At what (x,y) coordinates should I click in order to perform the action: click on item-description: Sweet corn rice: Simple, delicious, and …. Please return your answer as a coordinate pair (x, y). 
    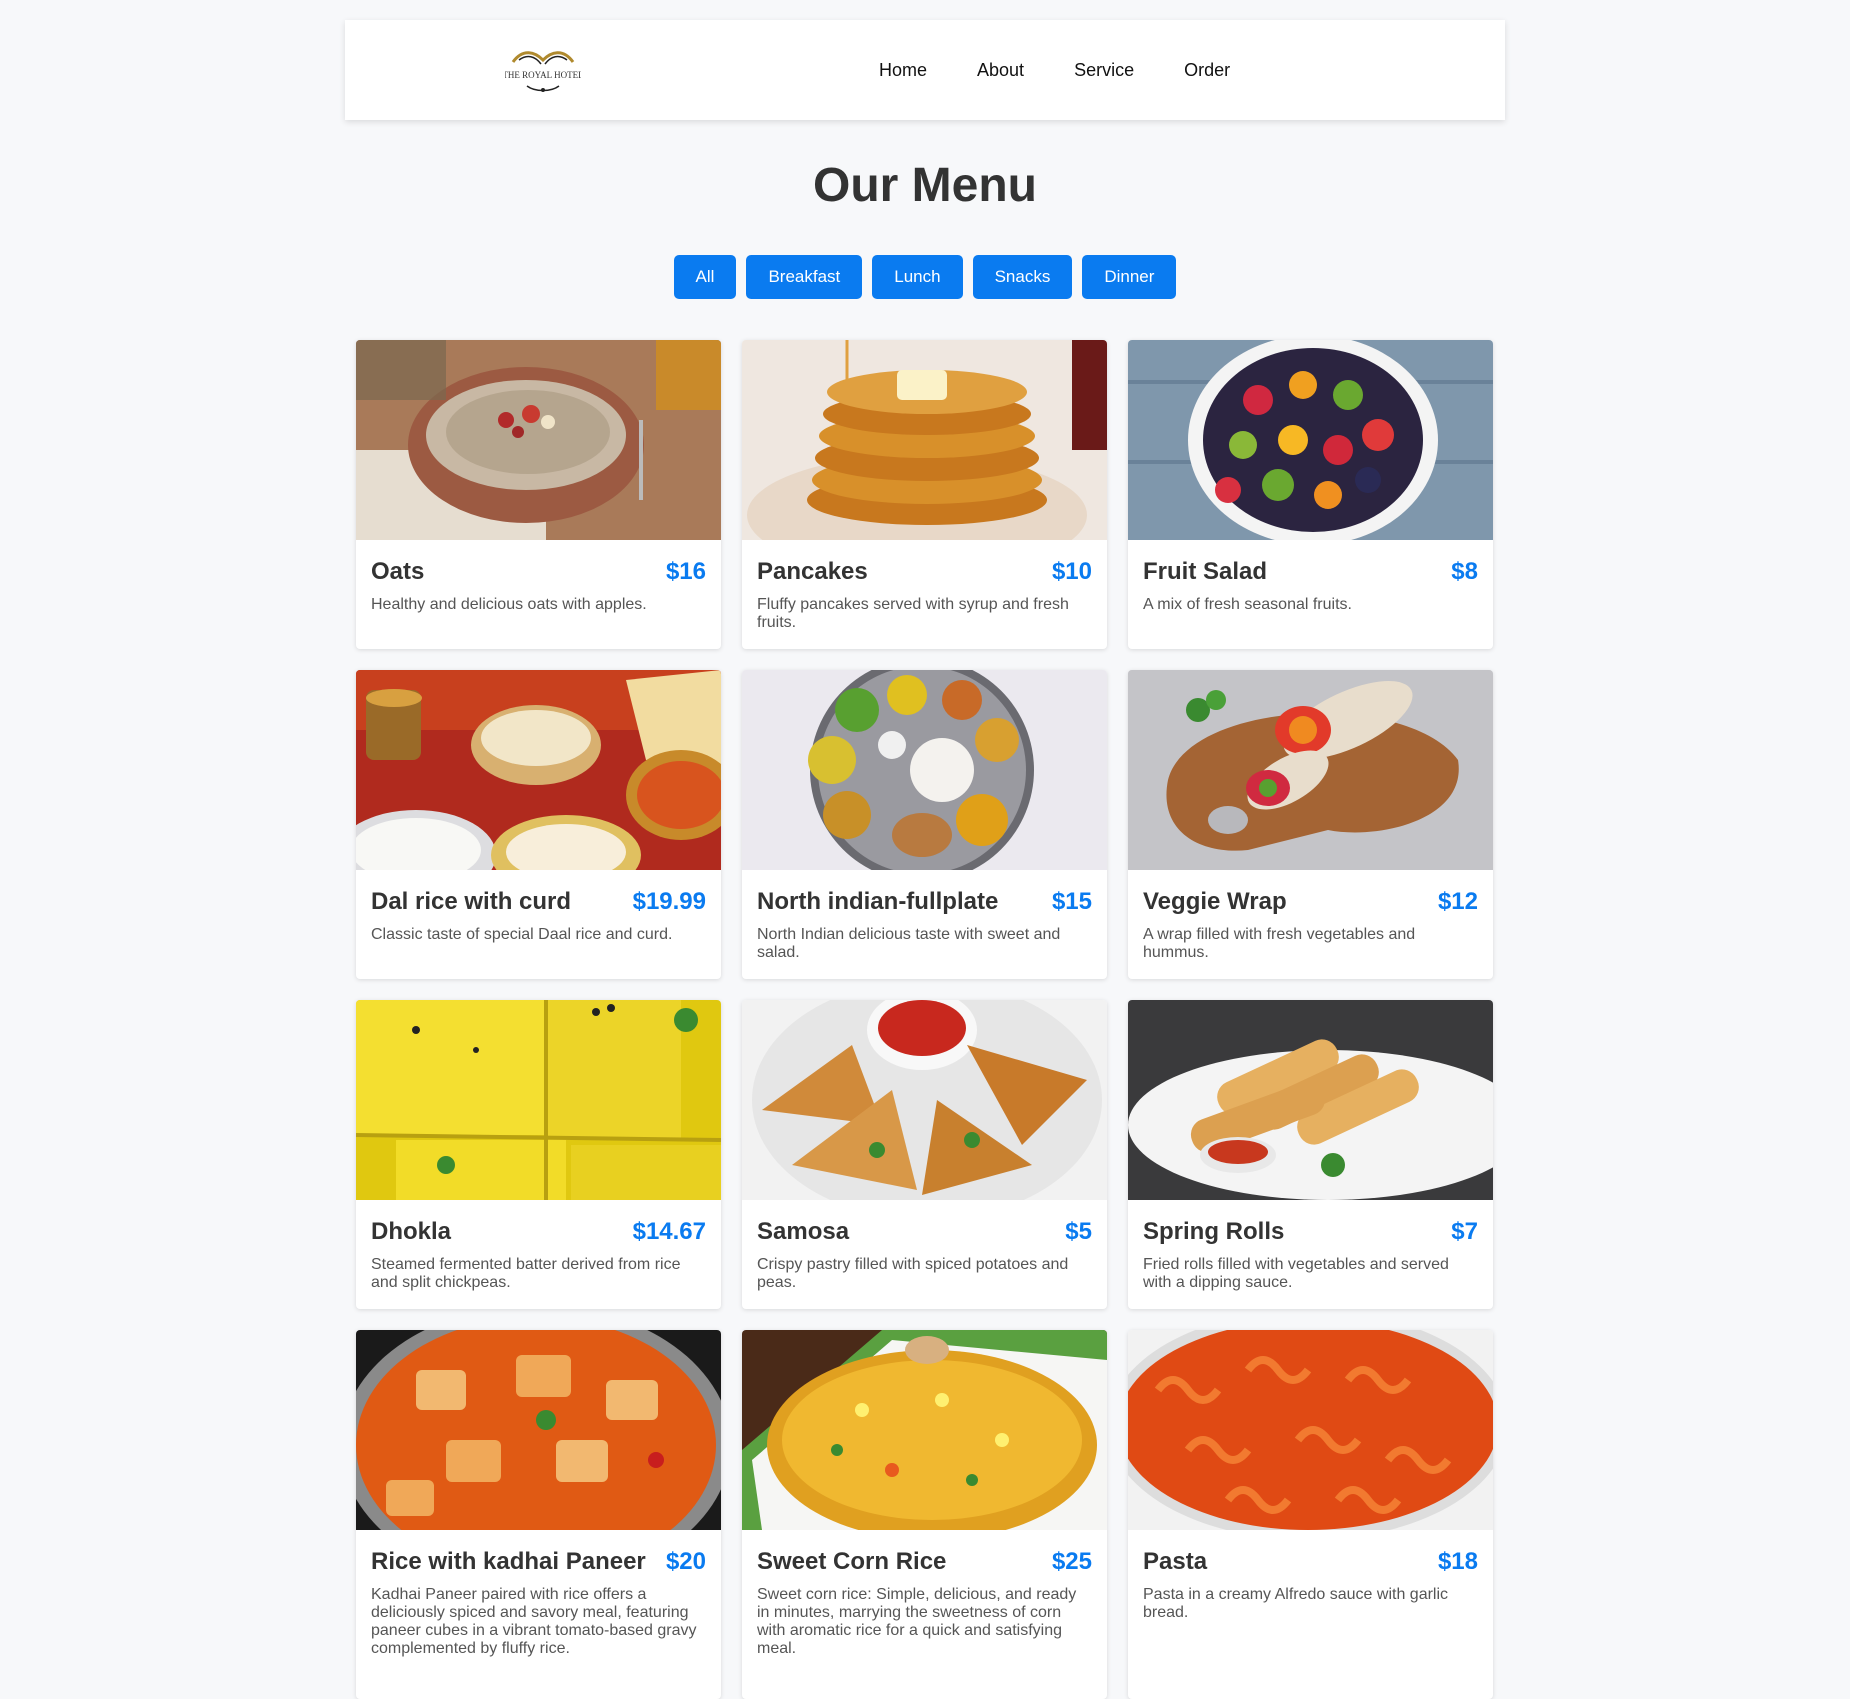
    Looking at the image, I should click on (917, 1621).